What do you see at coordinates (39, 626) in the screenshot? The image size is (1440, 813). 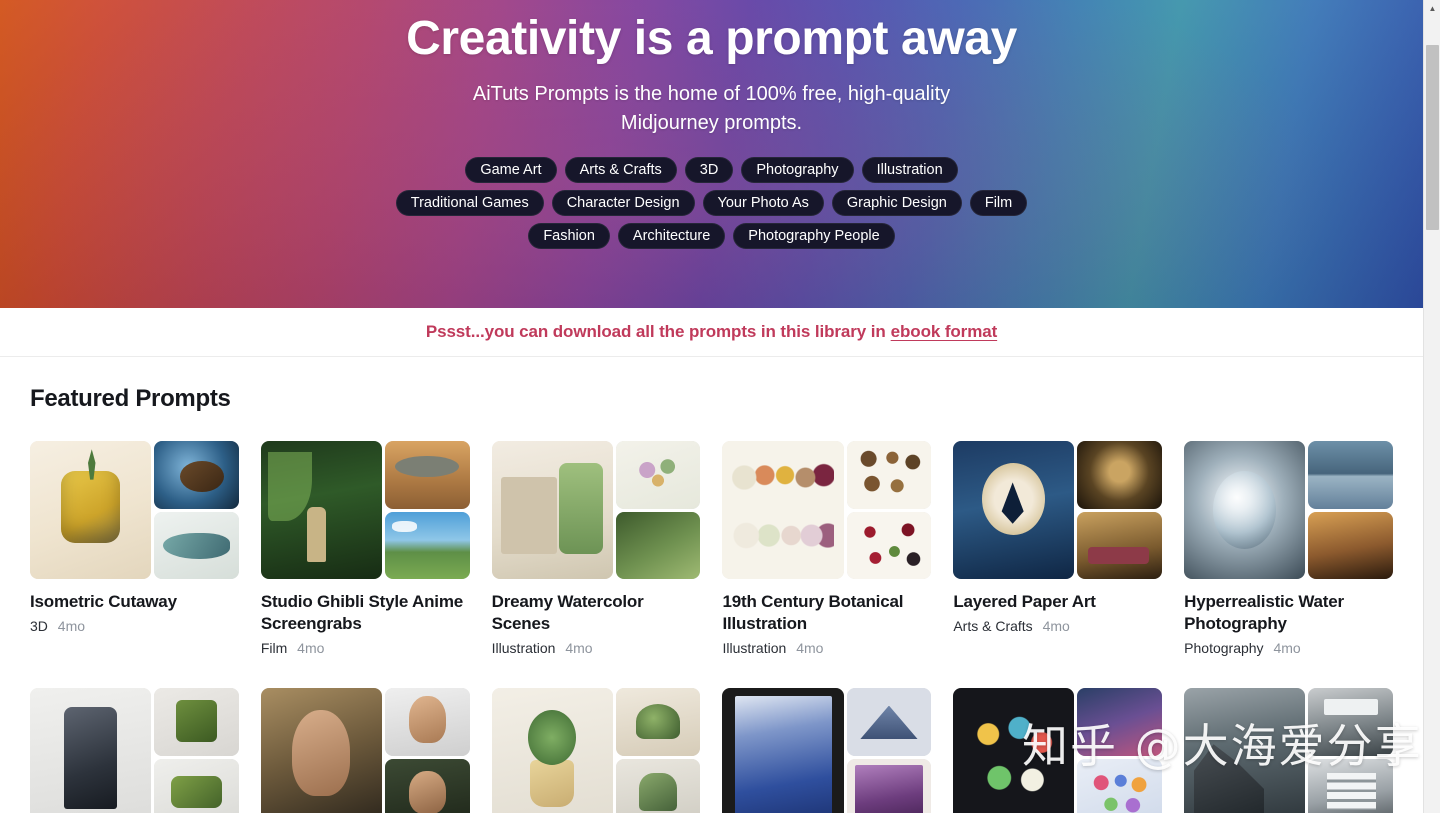 I see `card-category: 3D` at bounding box center [39, 626].